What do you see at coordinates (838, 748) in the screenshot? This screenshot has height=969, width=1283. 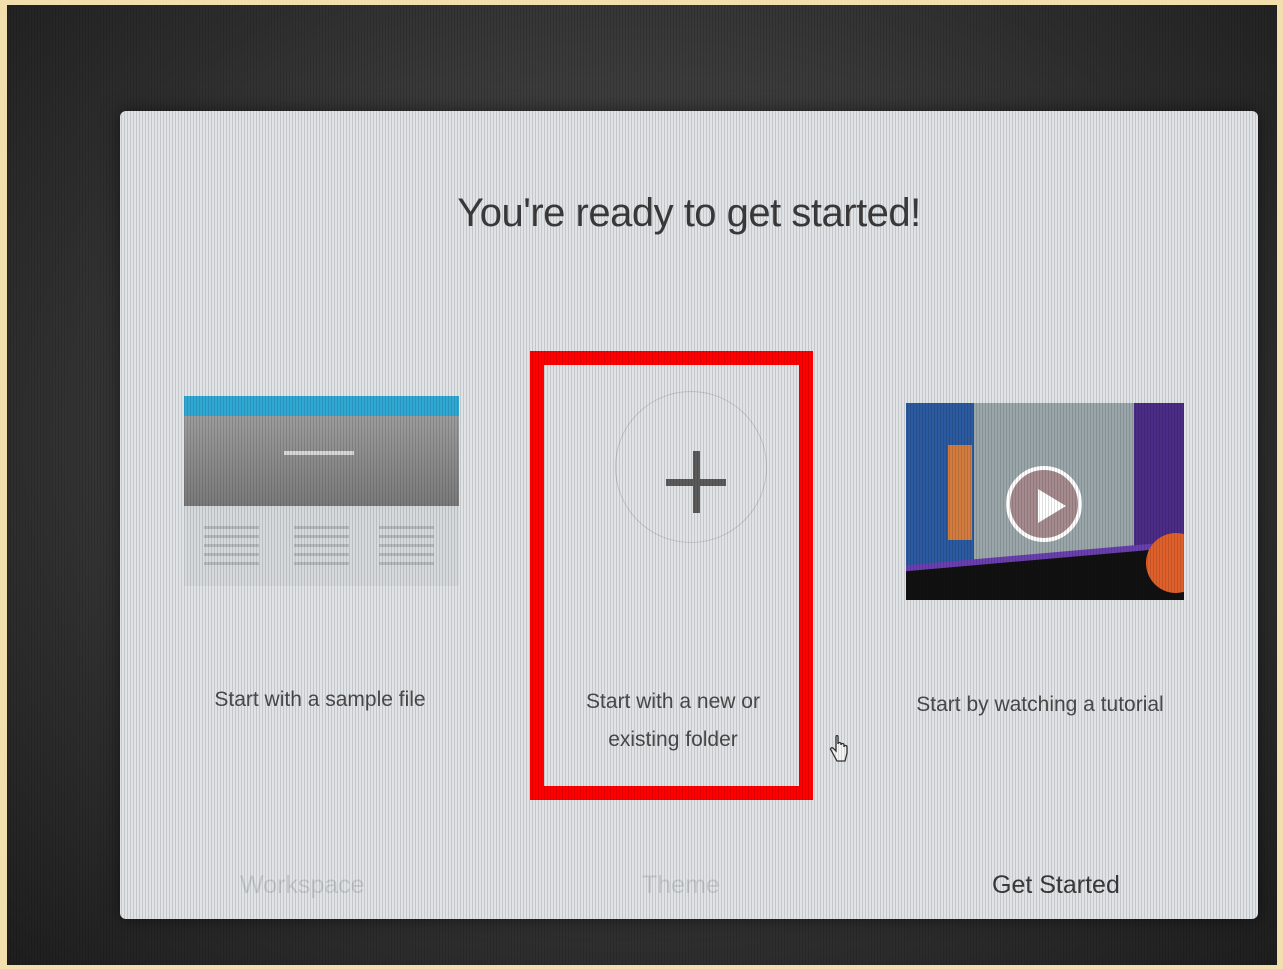 I see `hand-cursor-icon` at bounding box center [838, 748].